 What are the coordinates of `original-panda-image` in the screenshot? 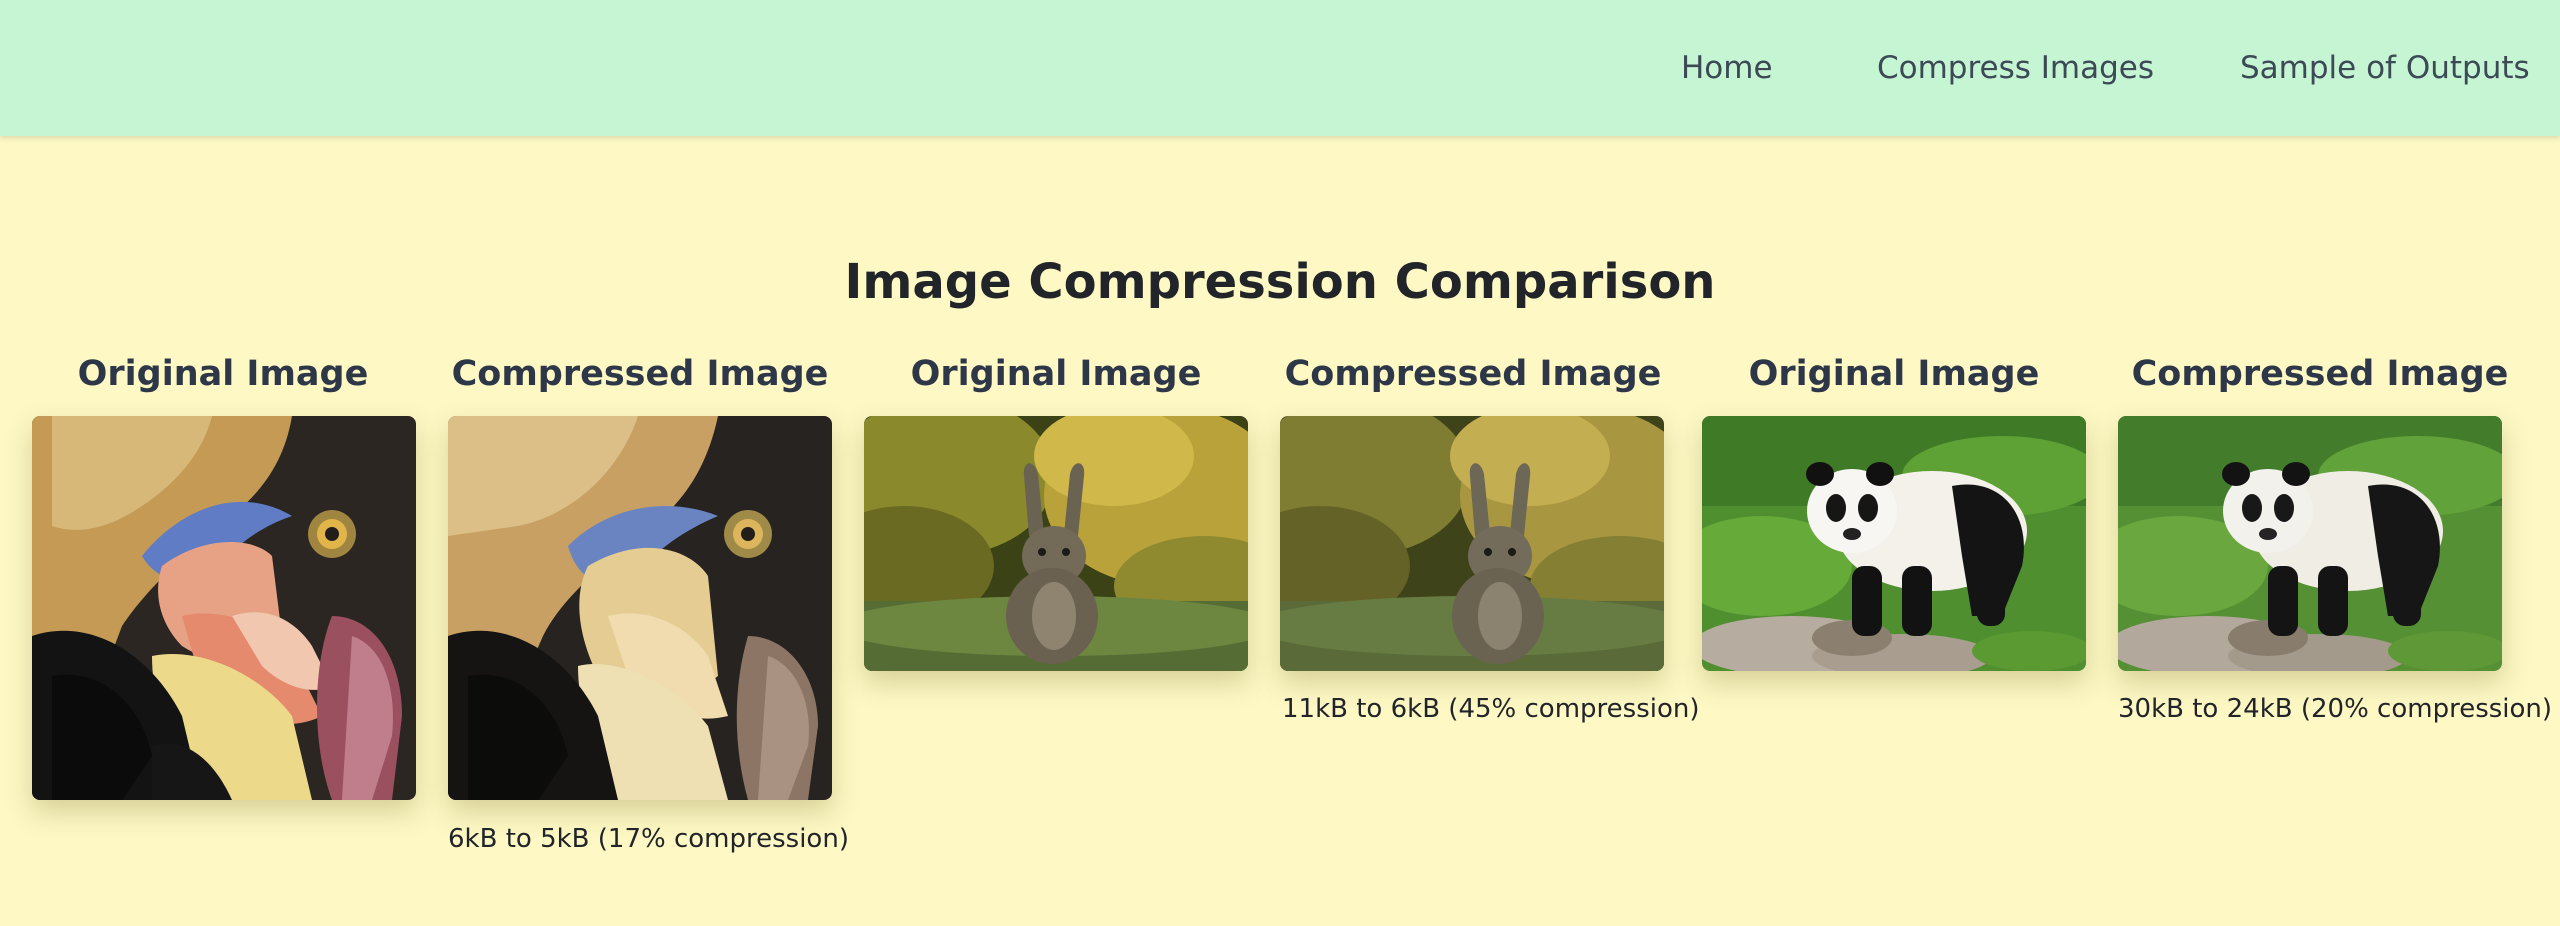 It's located at (1894, 543).